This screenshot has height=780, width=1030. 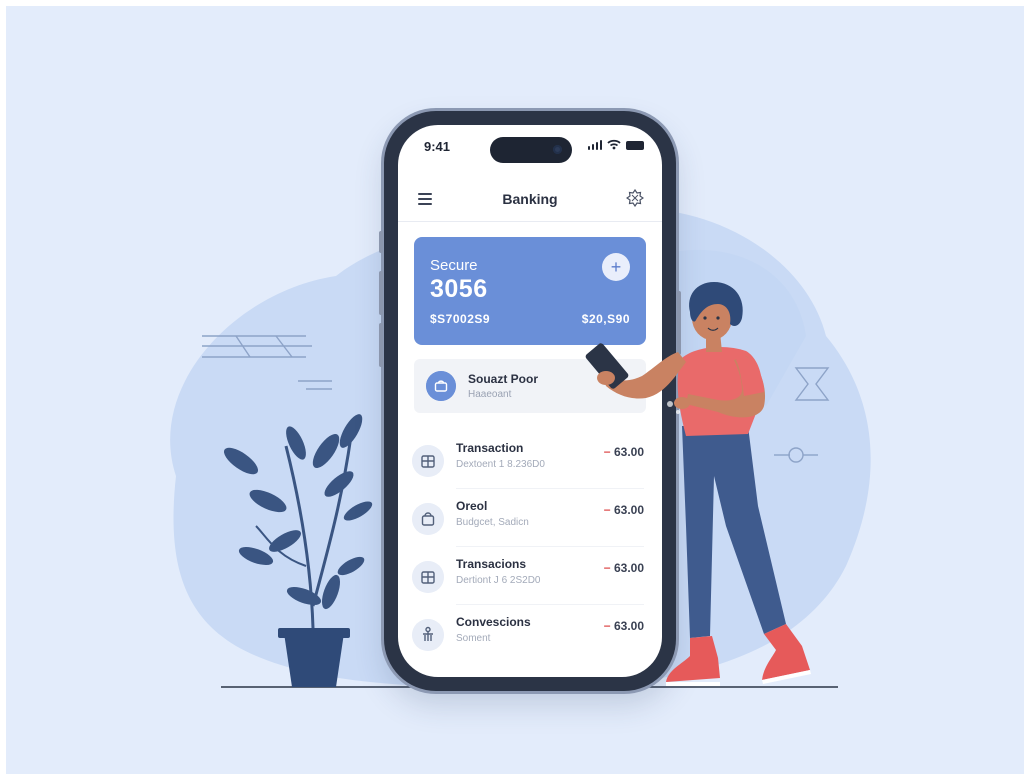 What do you see at coordinates (635, 145) in the screenshot?
I see `battery-icon` at bounding box center [635, 145].